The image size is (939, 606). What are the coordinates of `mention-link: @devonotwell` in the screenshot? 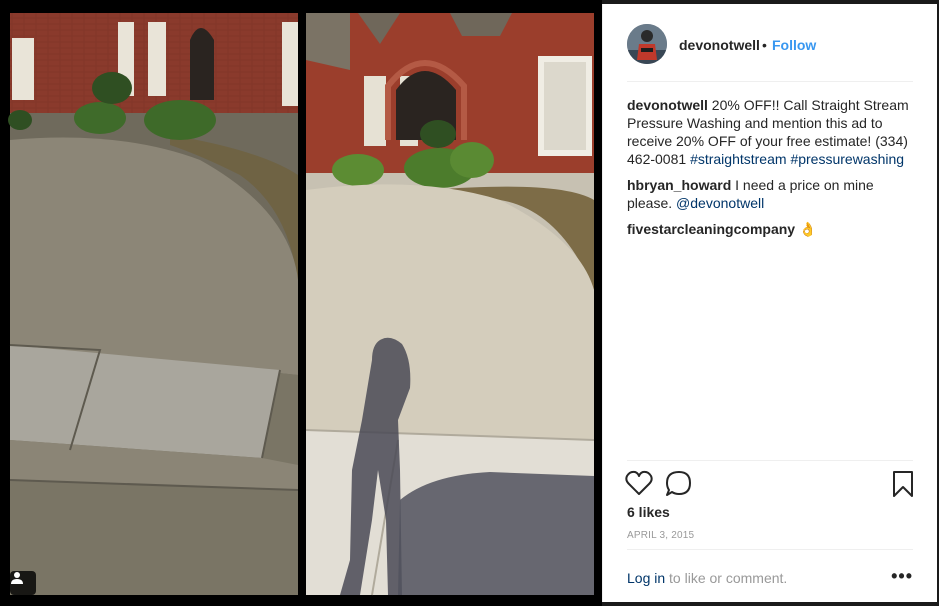 It's located at (720, 203).